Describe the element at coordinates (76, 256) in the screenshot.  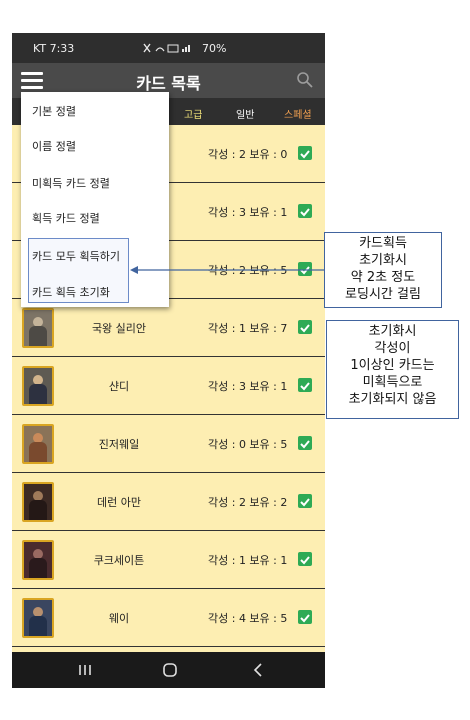
I see `menu-item-acquire-all: 카드 모두 획득하기` at that location.